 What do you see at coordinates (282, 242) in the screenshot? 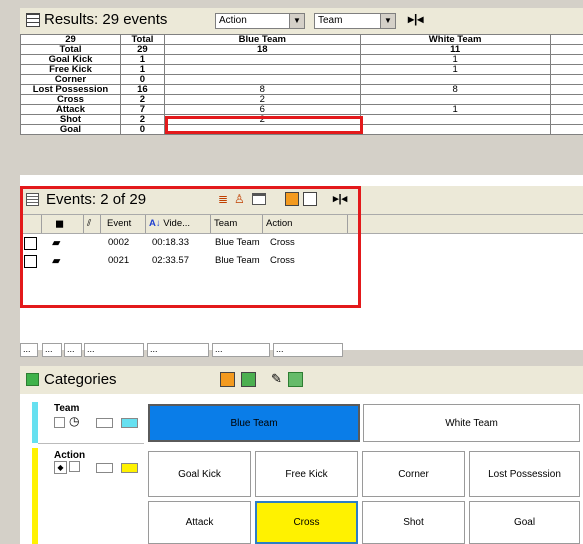
I see `event-action: Cross` at bounding box center [282, 242].